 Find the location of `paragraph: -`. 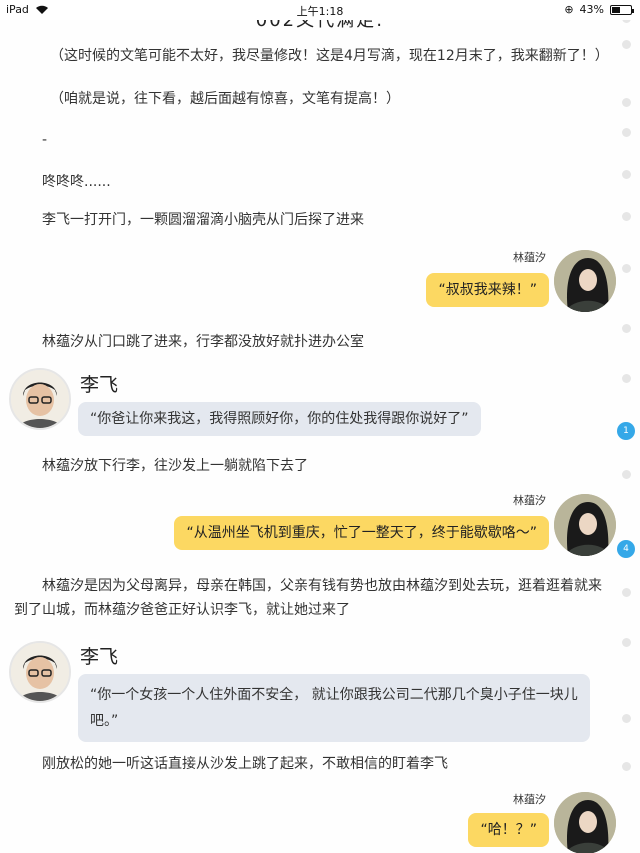

paragraph: - is located at coordinates (45, 140).